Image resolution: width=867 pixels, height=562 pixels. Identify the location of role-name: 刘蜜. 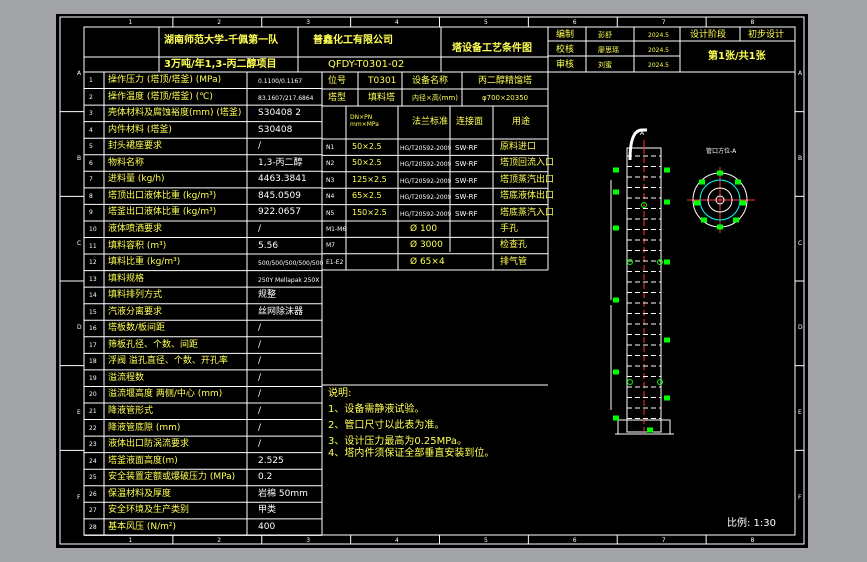
(605, 65).